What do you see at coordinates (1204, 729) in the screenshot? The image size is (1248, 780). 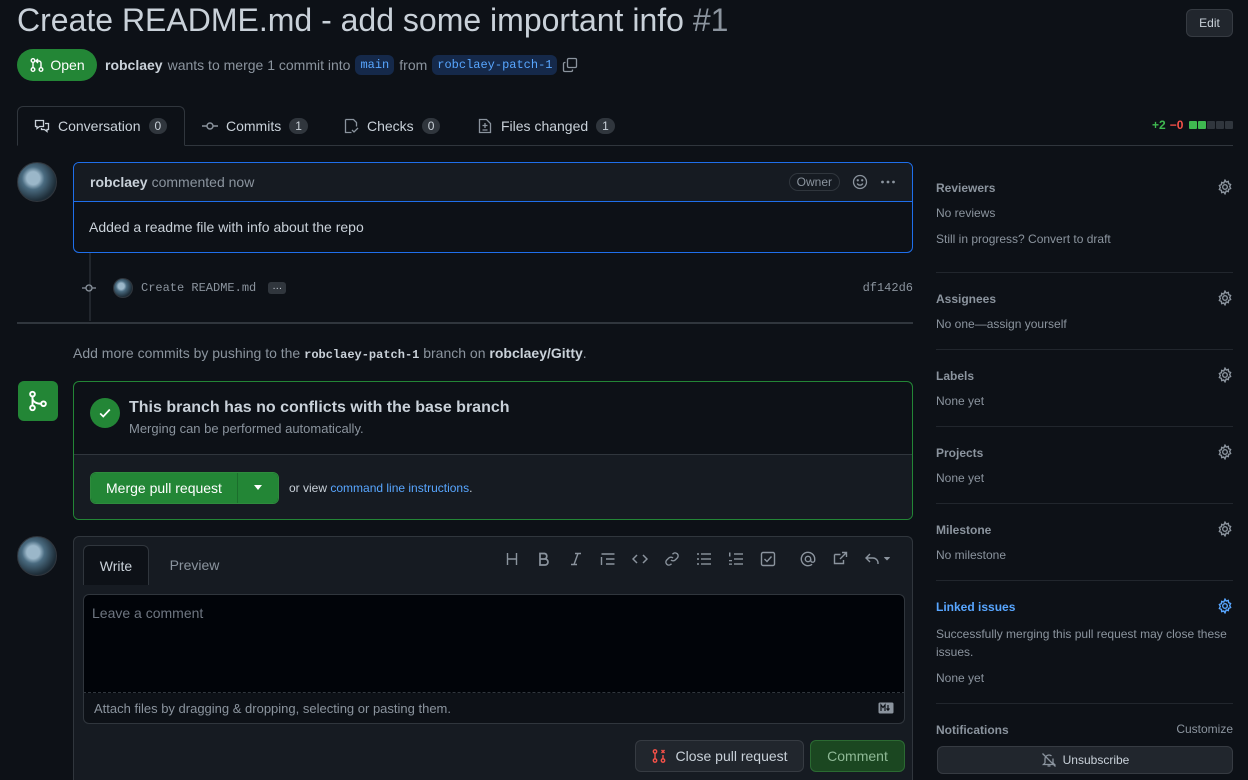 I see `customize-link: Customize` at bounding box center [1204, 729].